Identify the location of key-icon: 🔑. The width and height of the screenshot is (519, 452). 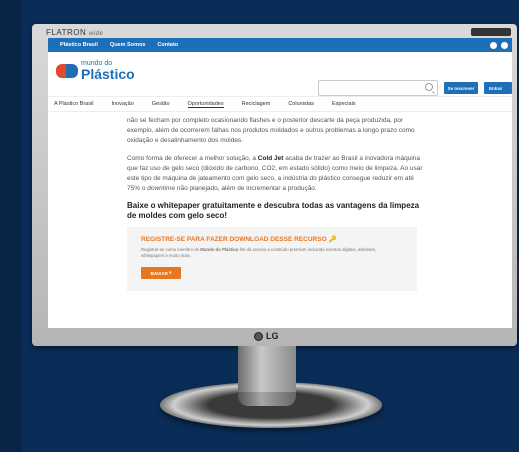
(332, 240).